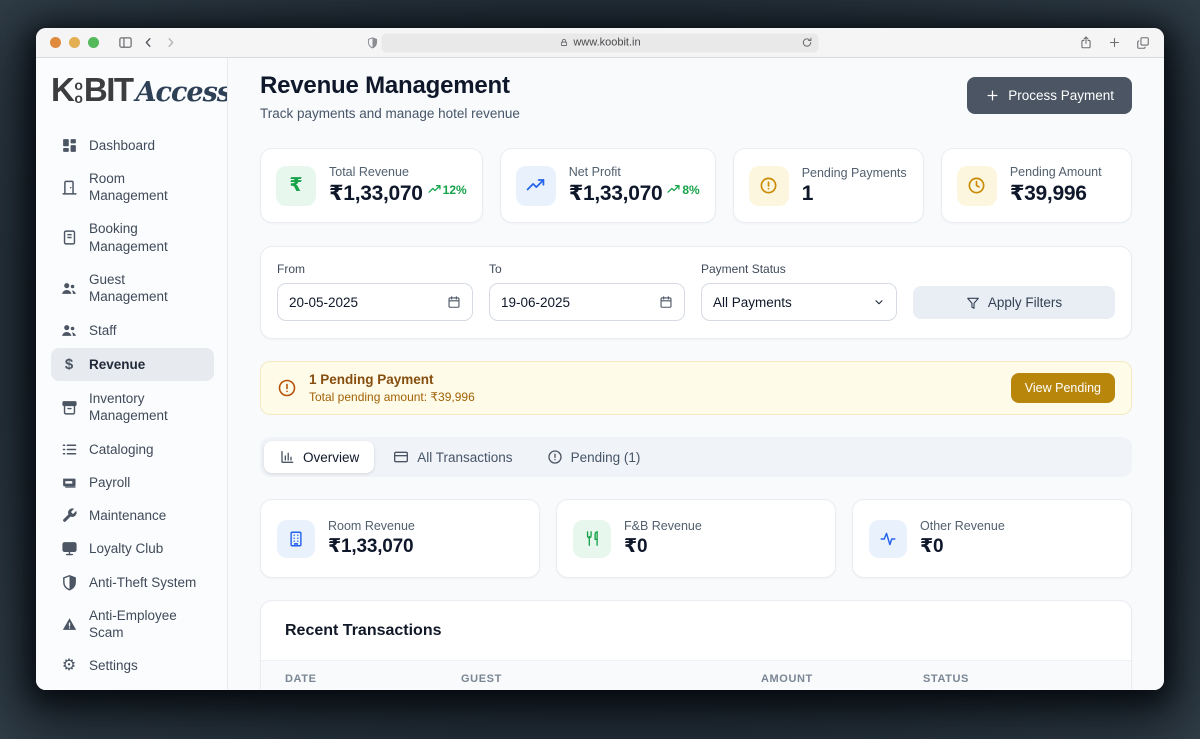 This screenshot has height=739, width=1200. Describe the element at coordinates (888, 538) in the screenshot. I see `activity-icon` at that location.